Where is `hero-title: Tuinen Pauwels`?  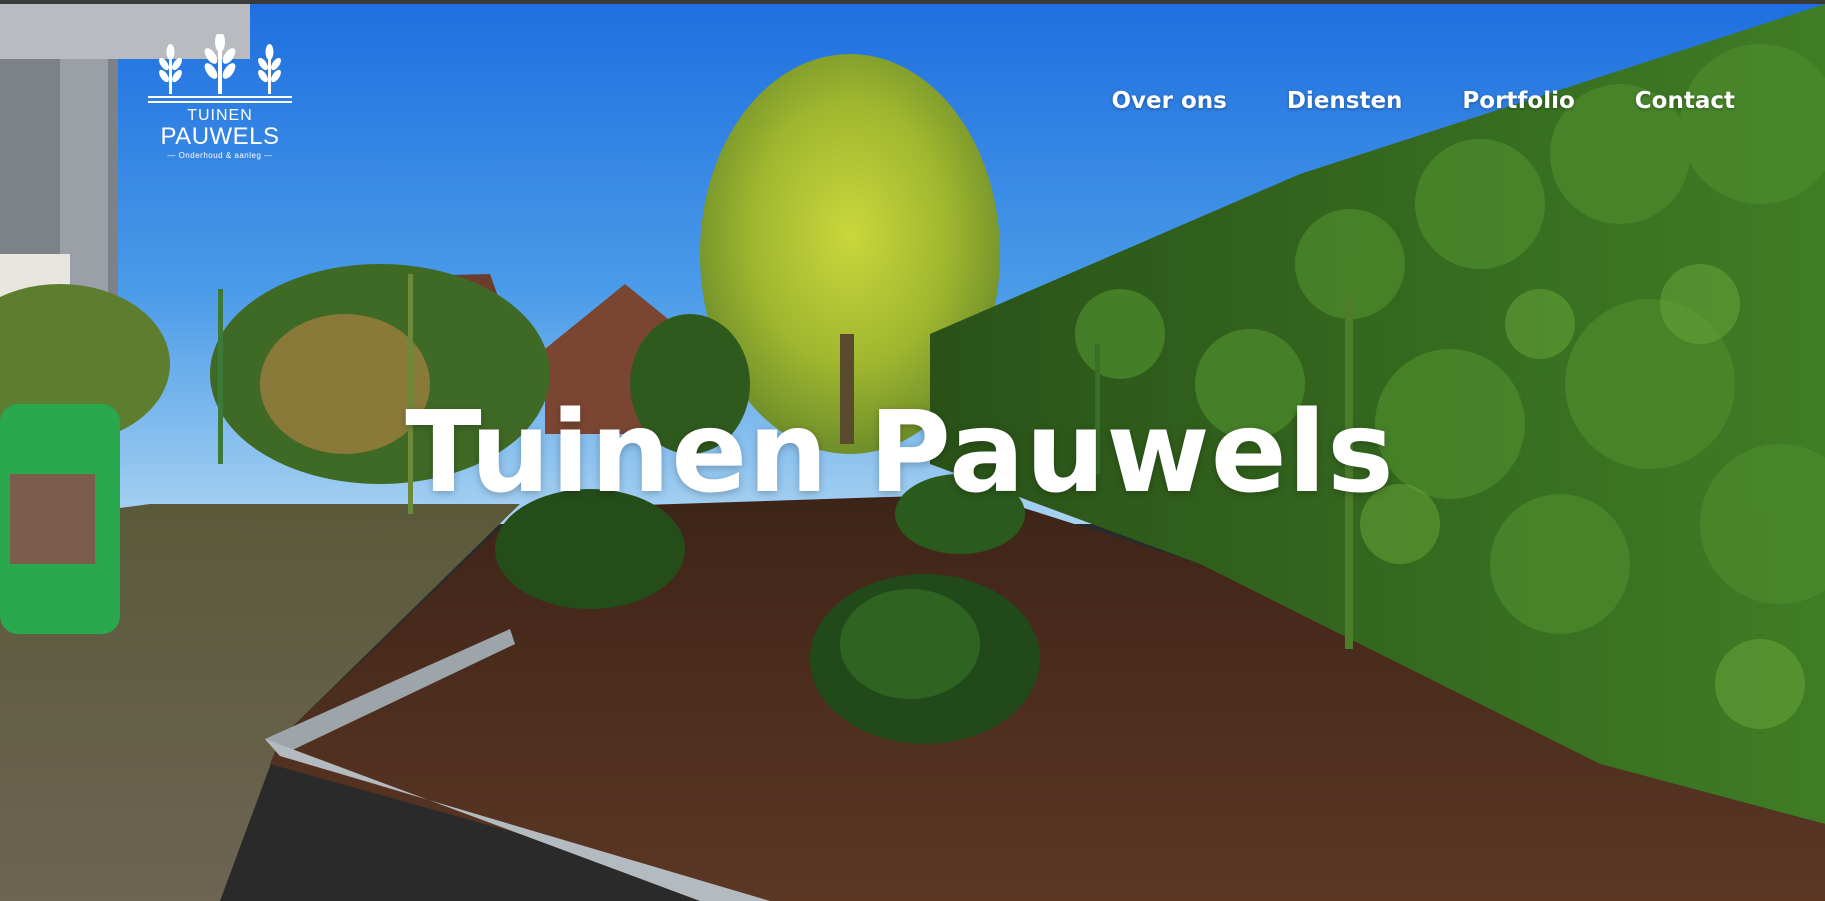
hero-title: Tuinen Pauwels is located at coordinates (900, 453).